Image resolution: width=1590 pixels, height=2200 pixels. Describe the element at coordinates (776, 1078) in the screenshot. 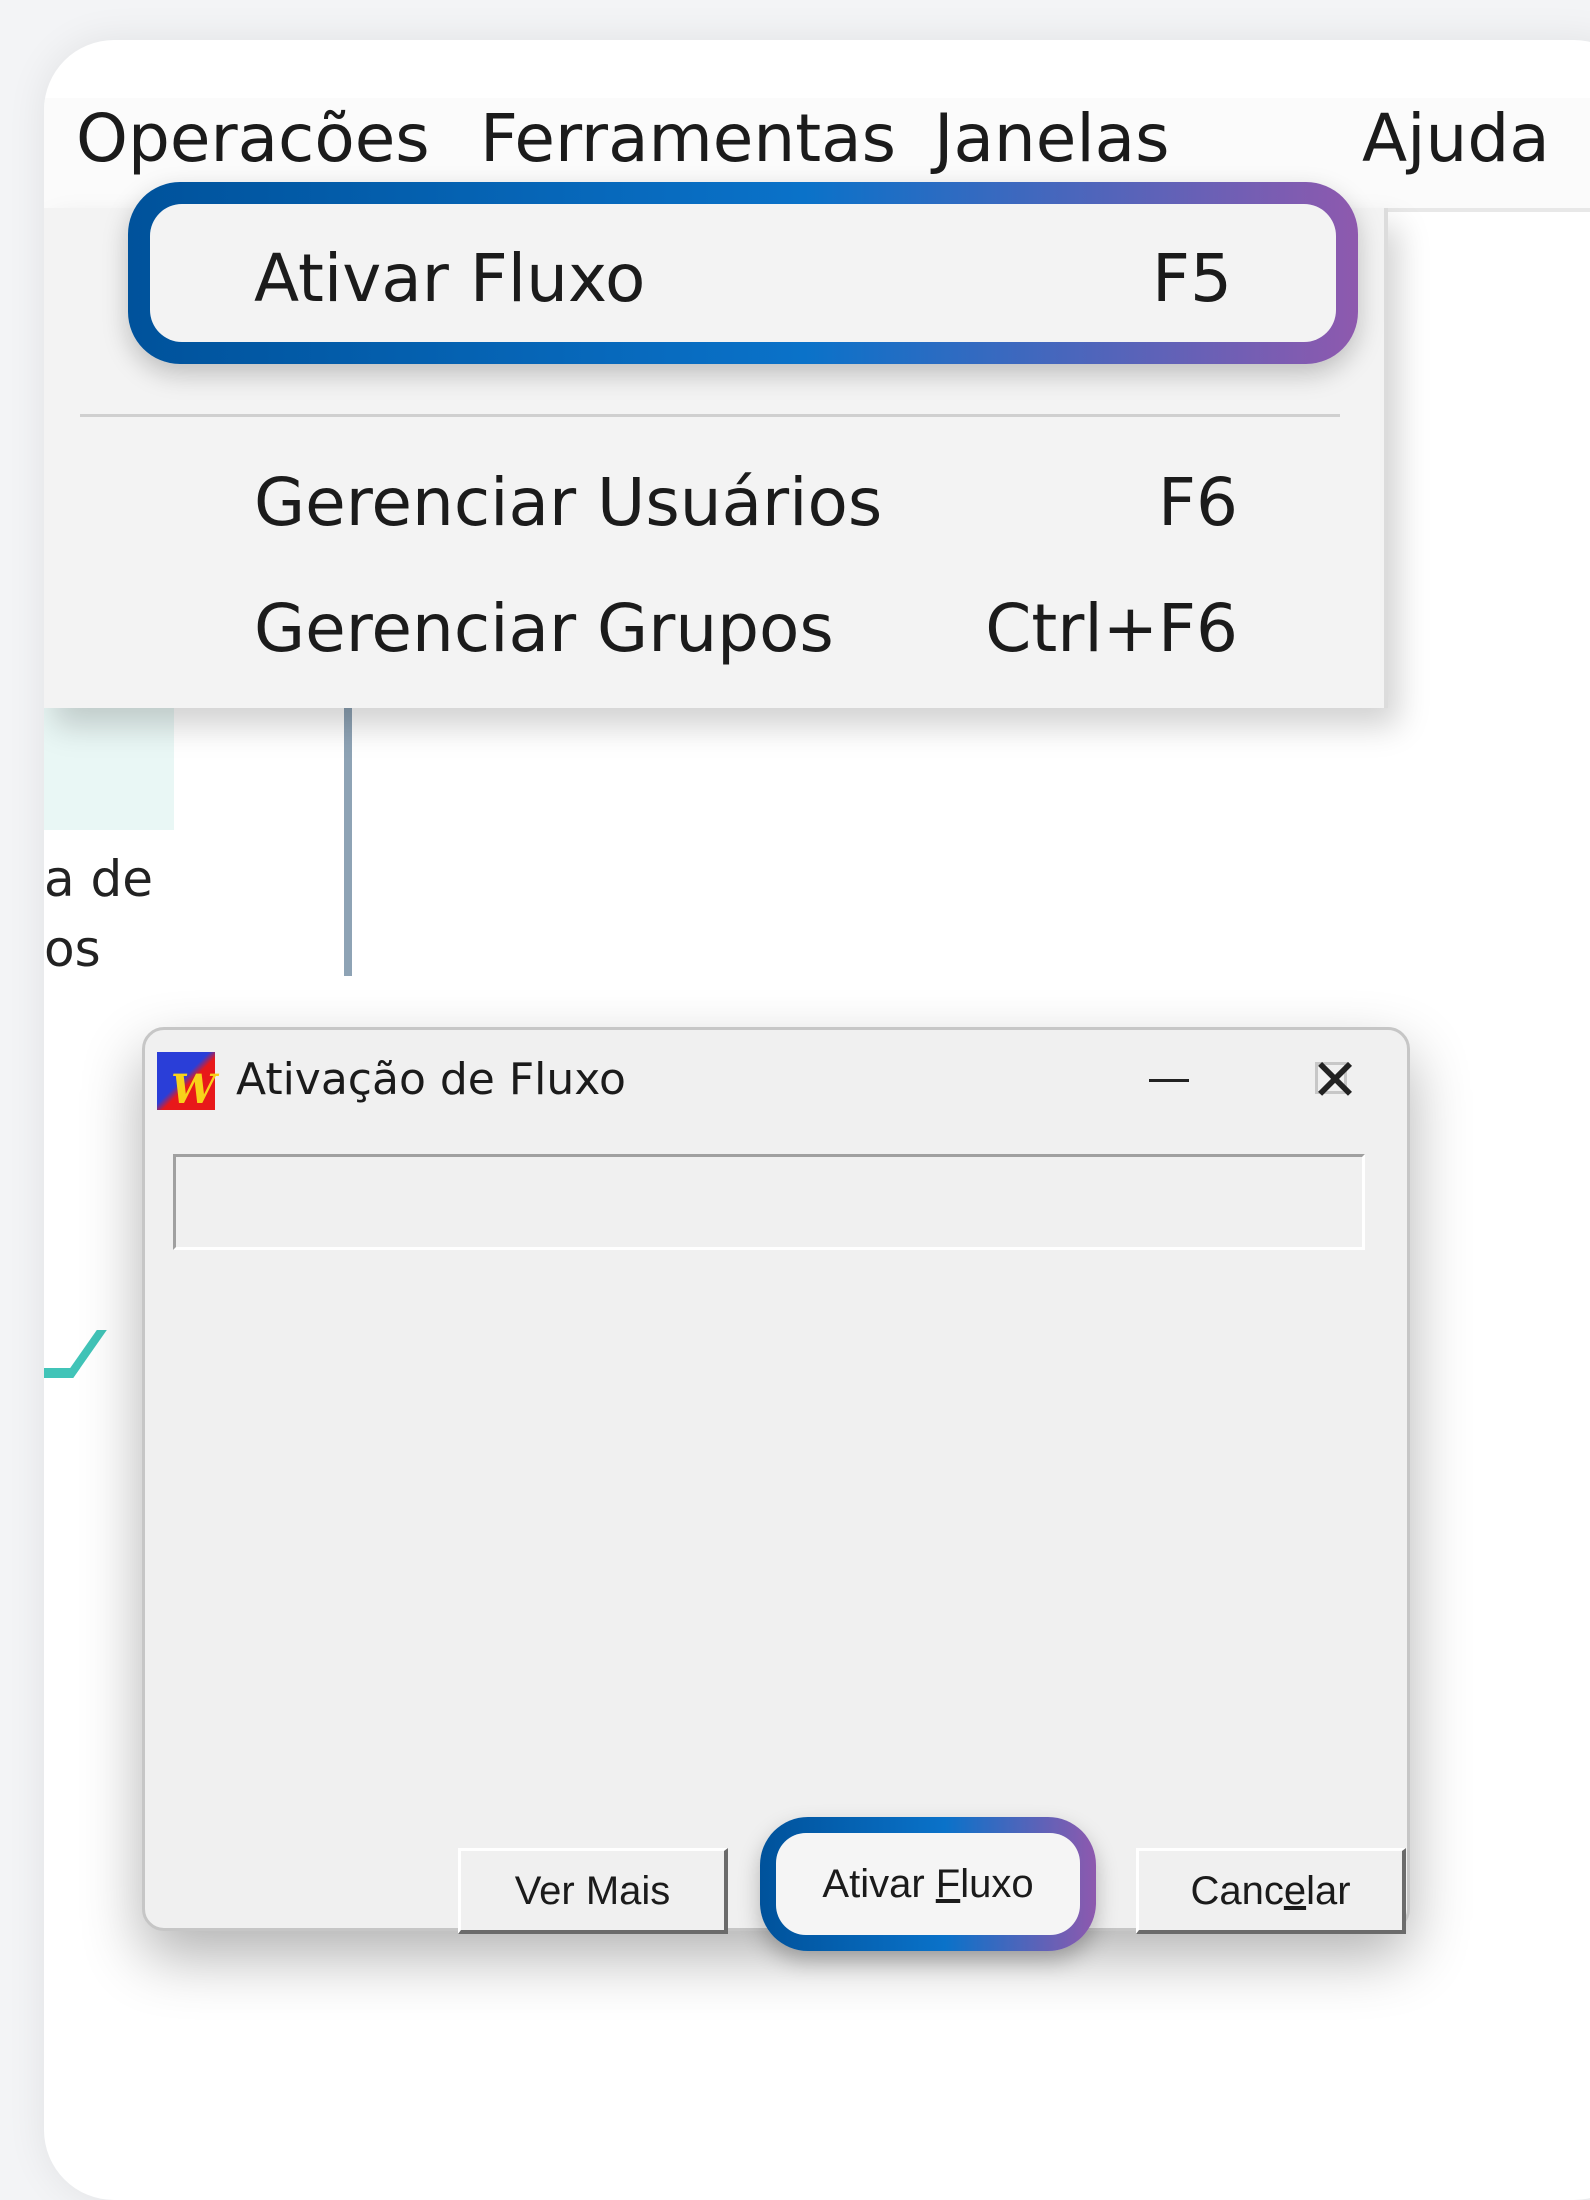

I see `dialog-titlebar: W Ativação de Fluxo ✕` at that location.